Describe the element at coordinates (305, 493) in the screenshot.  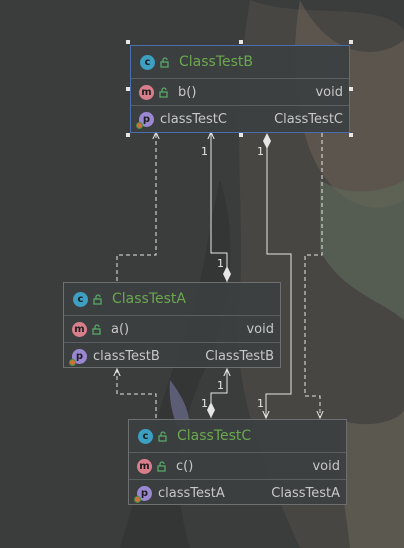
I see `property-type: ClassTestA` at that location.